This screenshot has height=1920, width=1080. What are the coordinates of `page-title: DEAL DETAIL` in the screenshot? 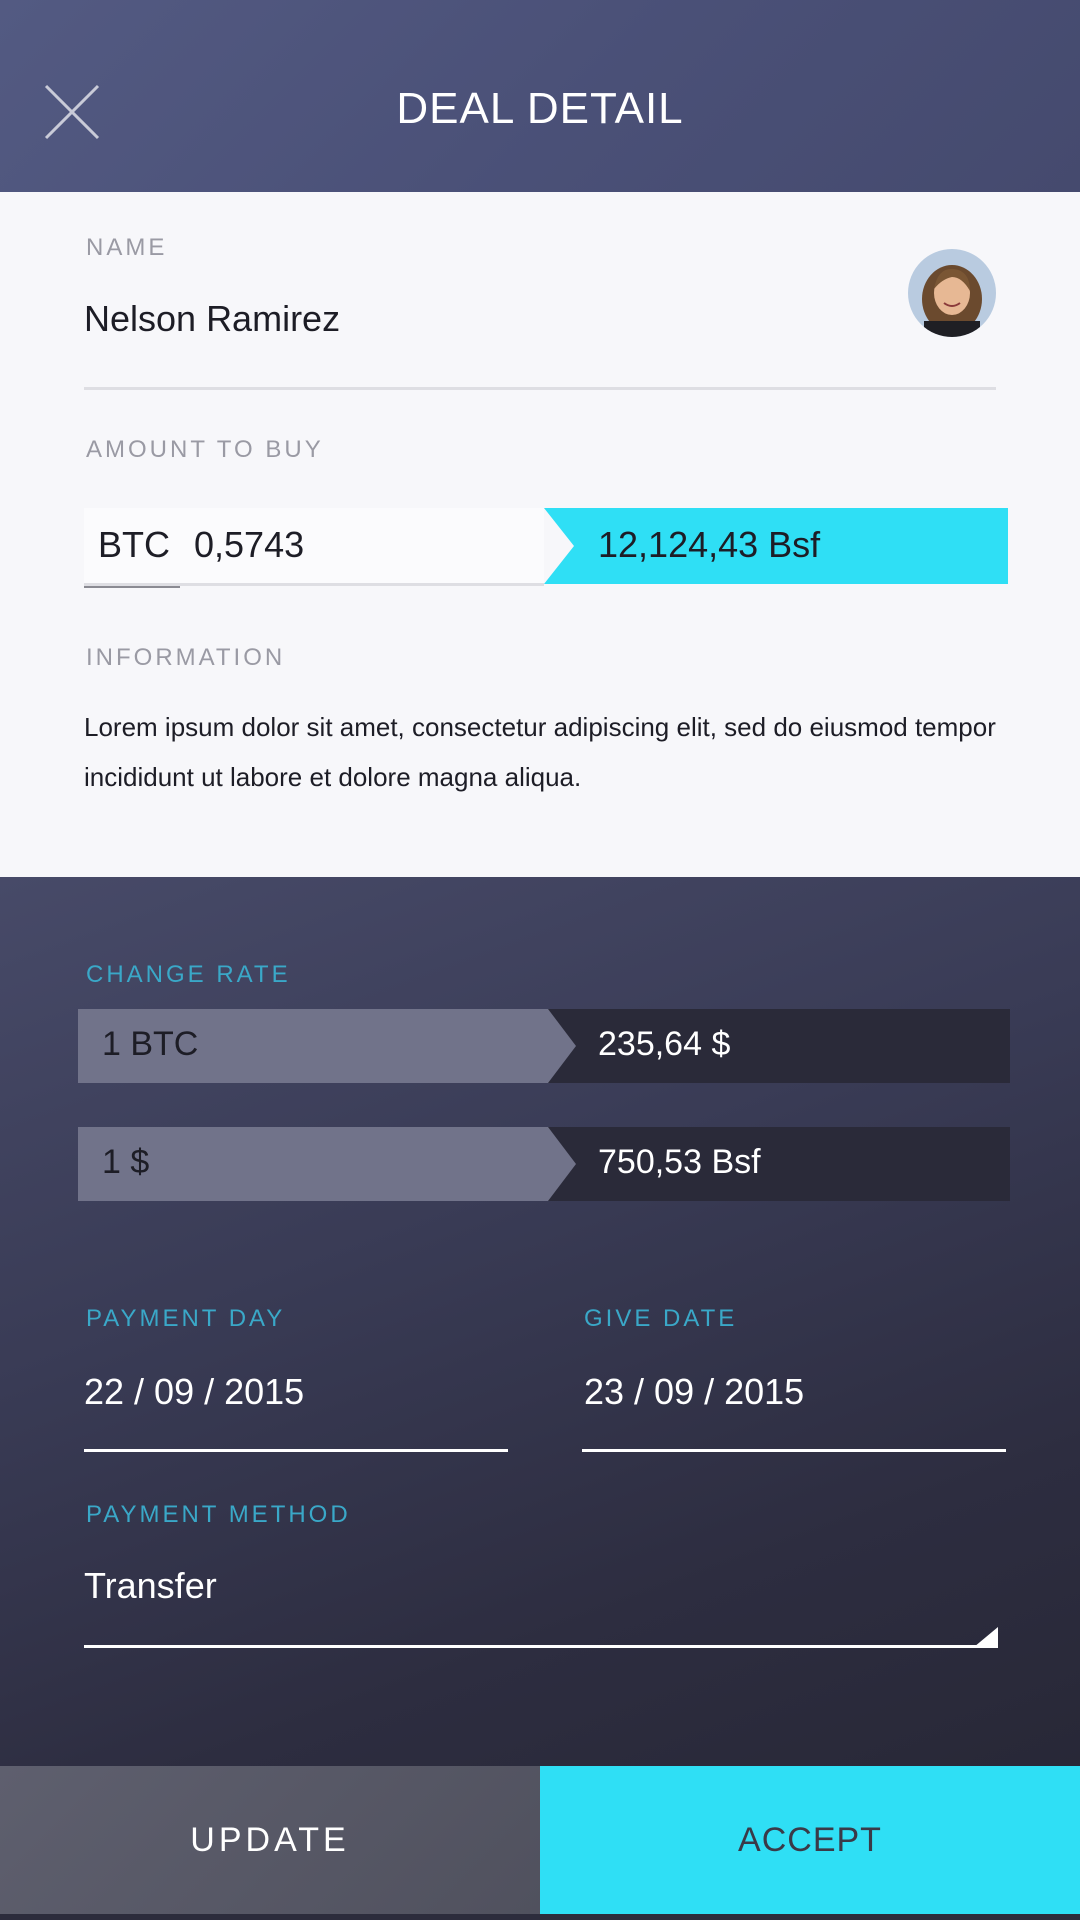 It's located at (540, 108).